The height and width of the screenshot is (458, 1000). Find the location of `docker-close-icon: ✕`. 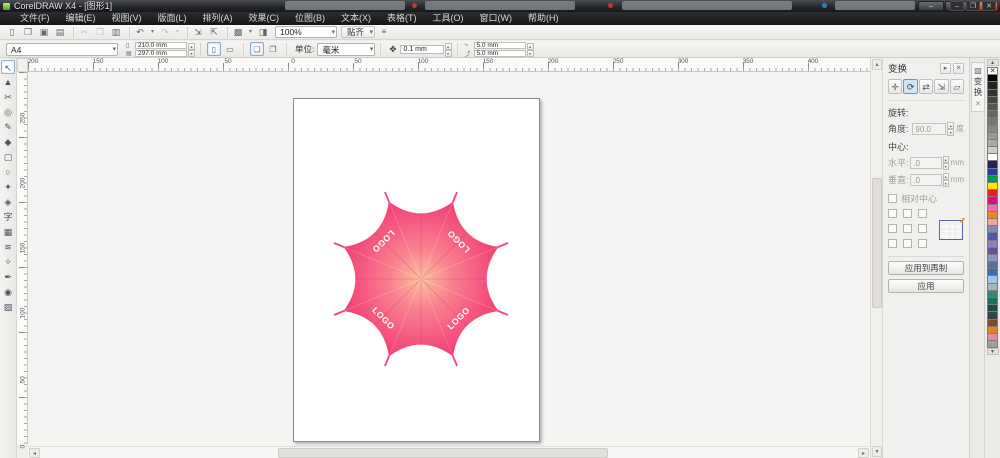

docker-close-icon: ✕ is located at coordinates (958, 68).